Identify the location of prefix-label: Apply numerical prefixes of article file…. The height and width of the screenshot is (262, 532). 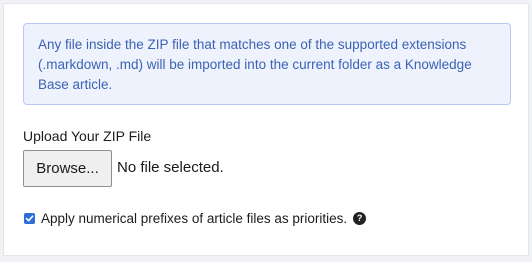
(194, 218).